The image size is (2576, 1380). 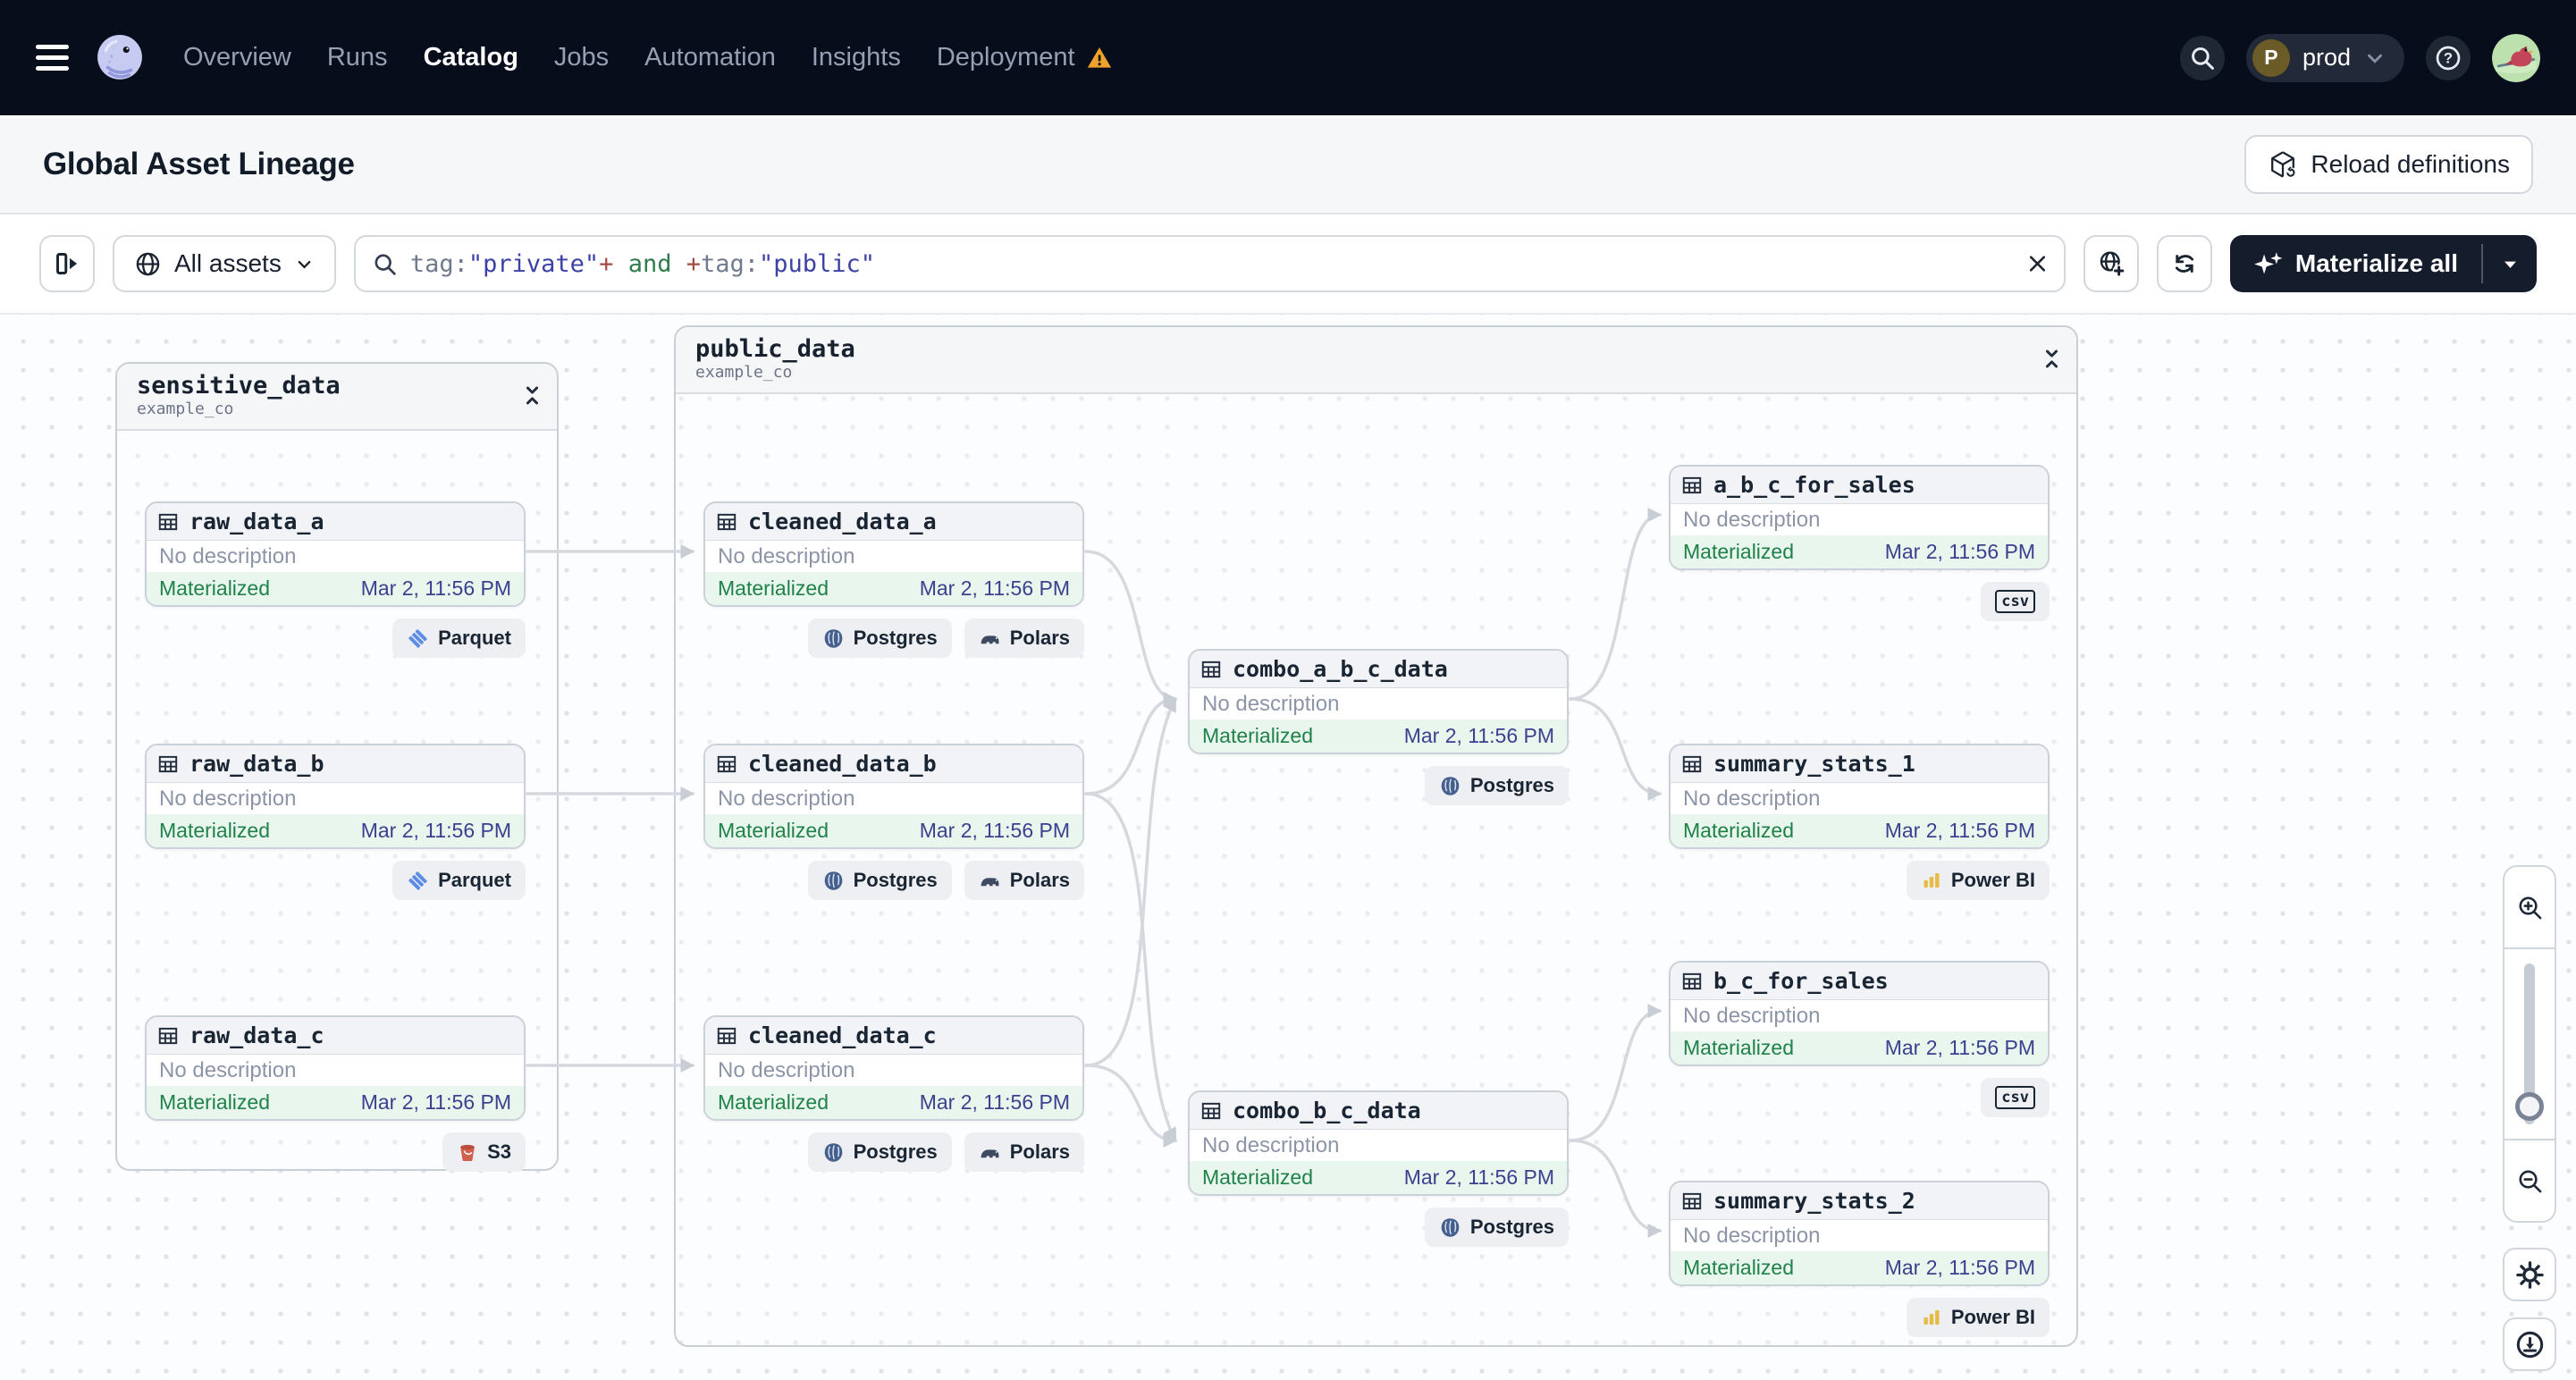 I want to click on graph-settings-button, so click(x=2529, y=1274).